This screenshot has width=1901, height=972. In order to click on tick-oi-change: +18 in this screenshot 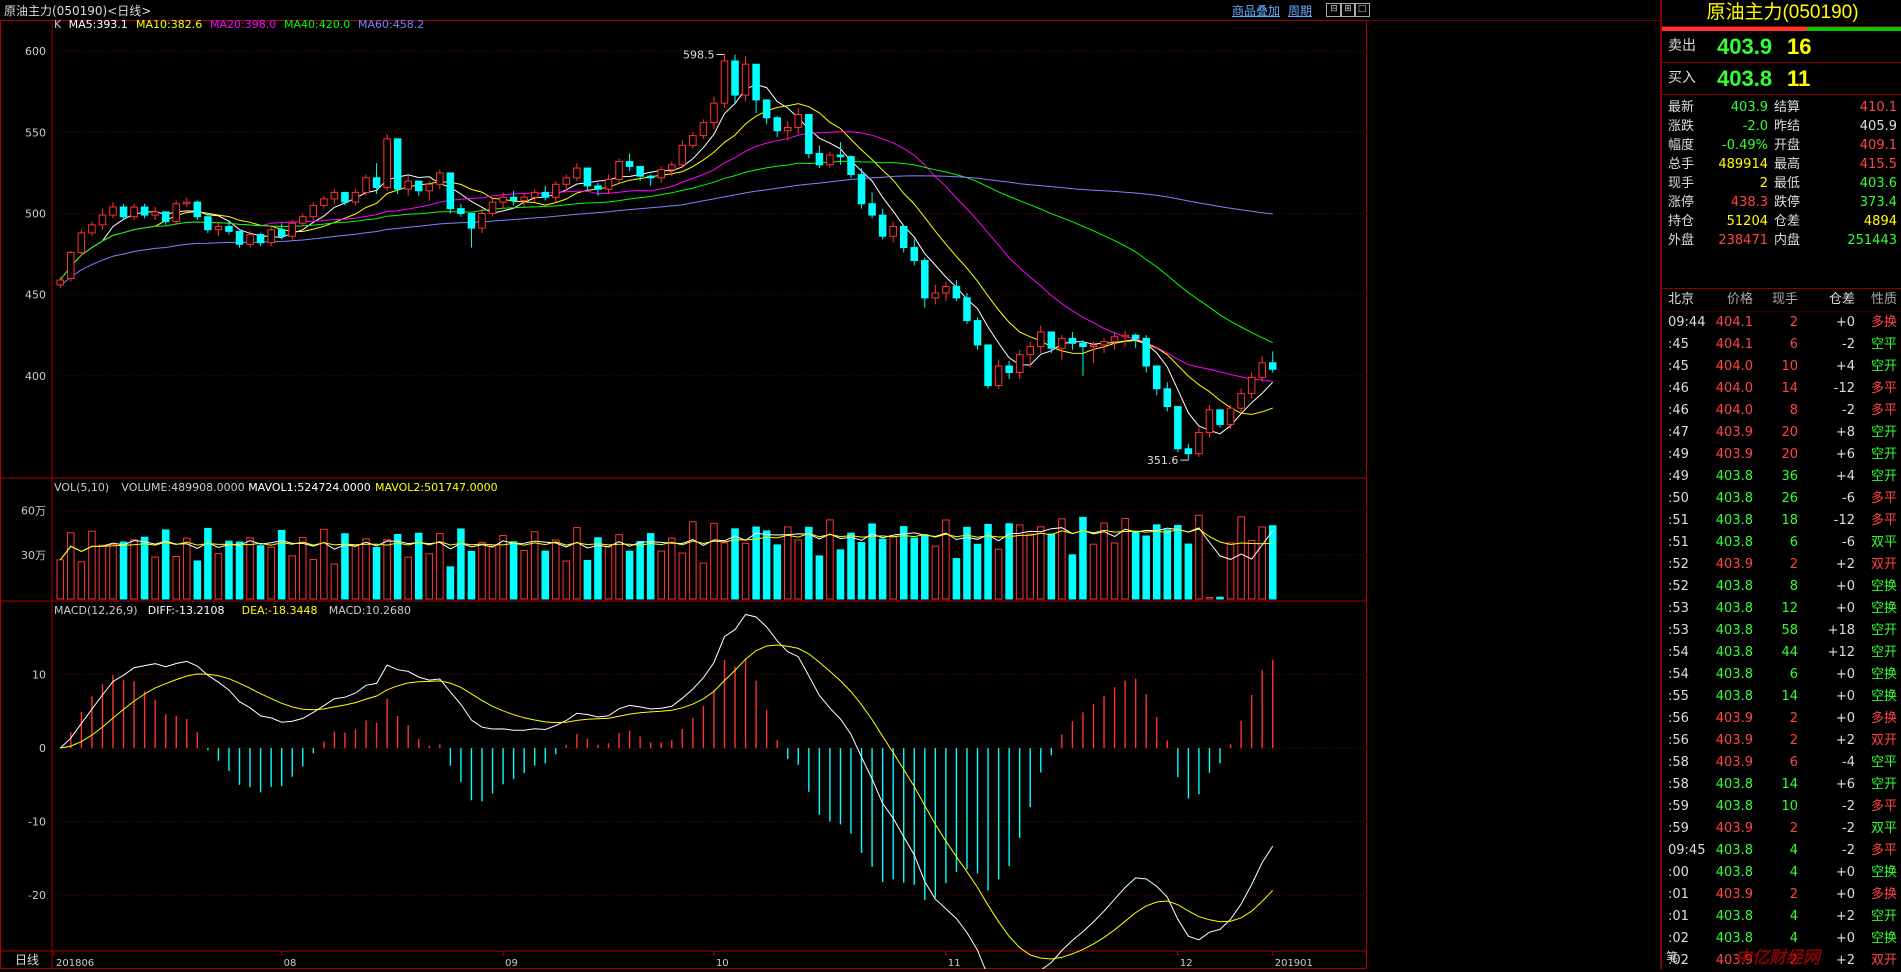, I will do `click(1841, 630)`.